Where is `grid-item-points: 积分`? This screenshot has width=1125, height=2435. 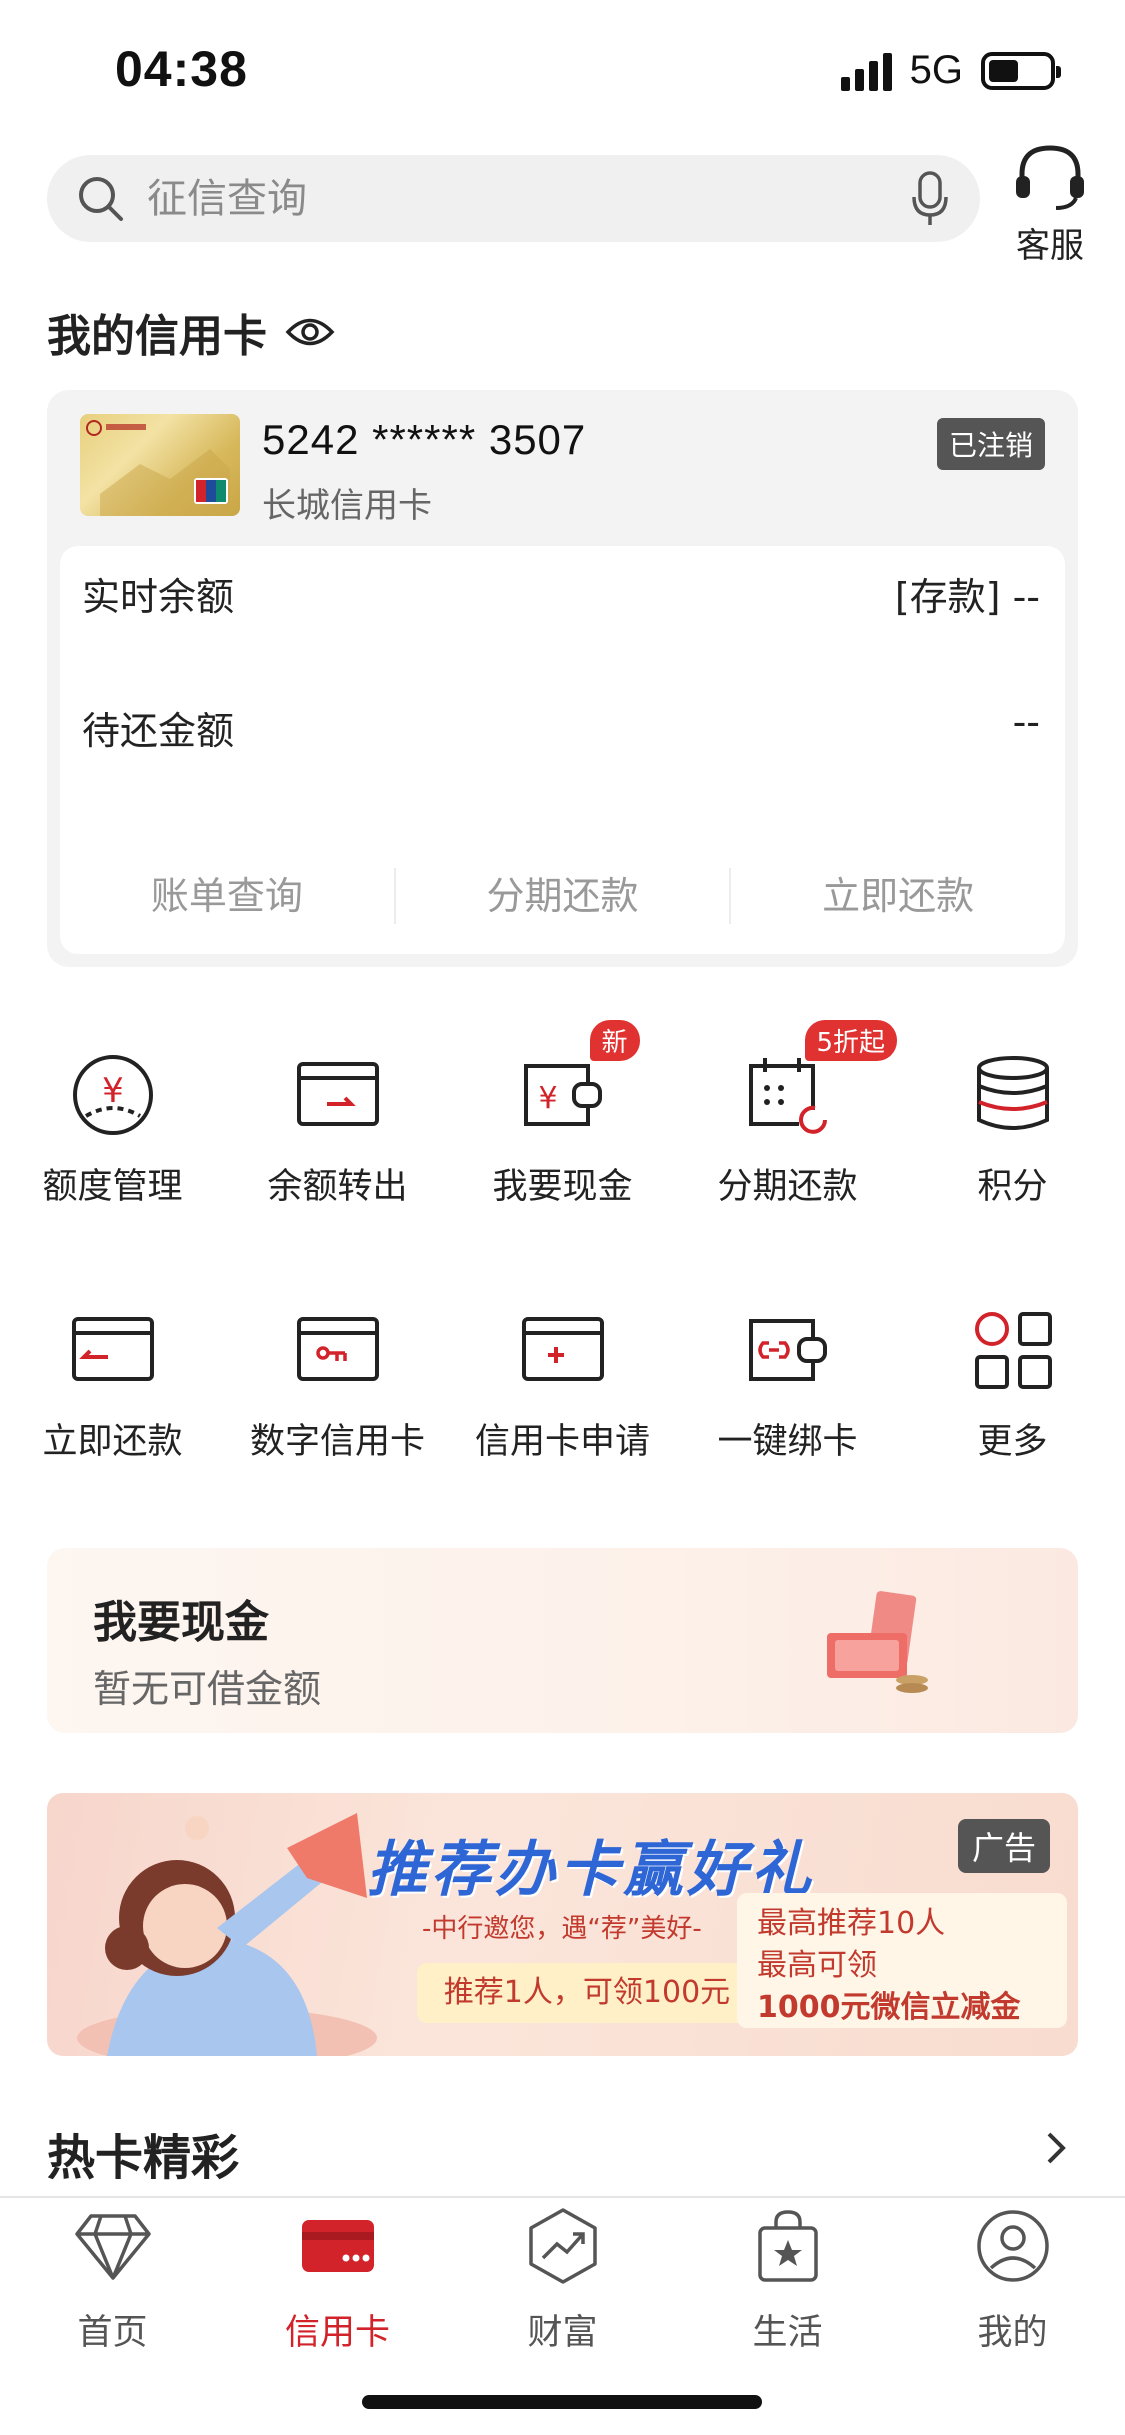
grid-item-points: 积分 is located at coordinates (1012, 1129).